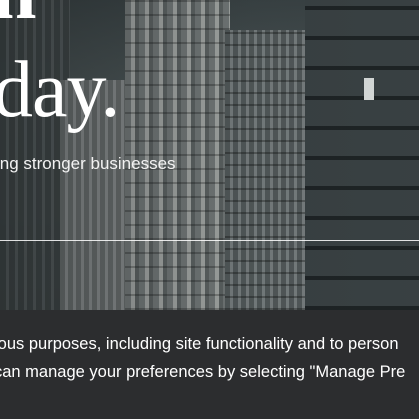 This screenshot has height=419, width=419. Describe the element at coordinates (18, 16) in the screenshot. I see `headline-line-1: n` at that location.